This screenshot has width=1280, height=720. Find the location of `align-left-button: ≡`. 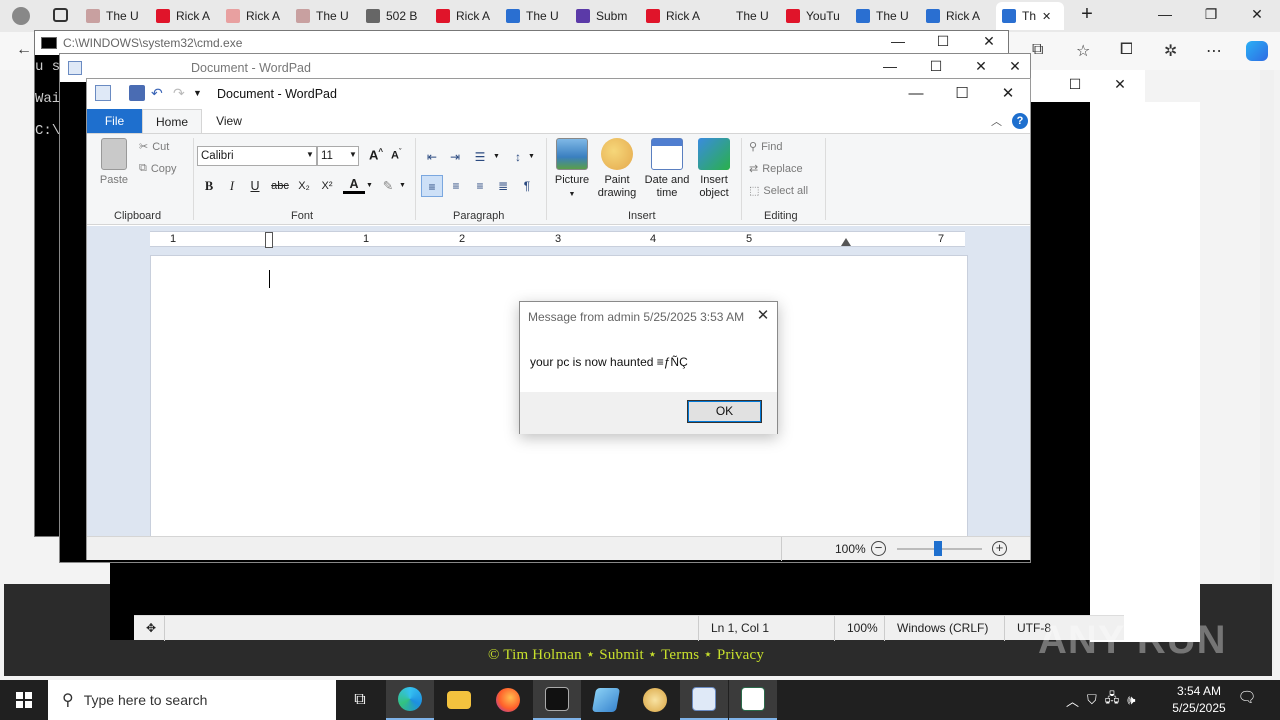

align-left-button: ≡ is located at coordinates (432, 186).